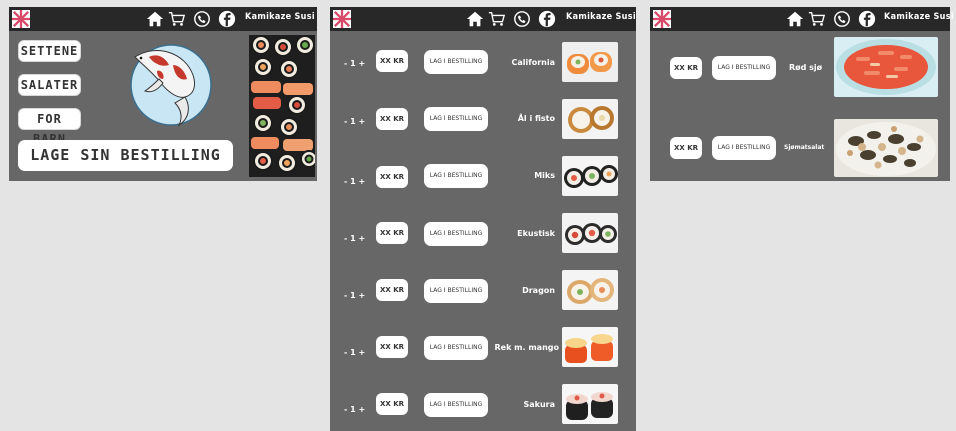 This screenshot has height=431, width=956. I want to click on product-name: Rød sjø, so click(806, 67).